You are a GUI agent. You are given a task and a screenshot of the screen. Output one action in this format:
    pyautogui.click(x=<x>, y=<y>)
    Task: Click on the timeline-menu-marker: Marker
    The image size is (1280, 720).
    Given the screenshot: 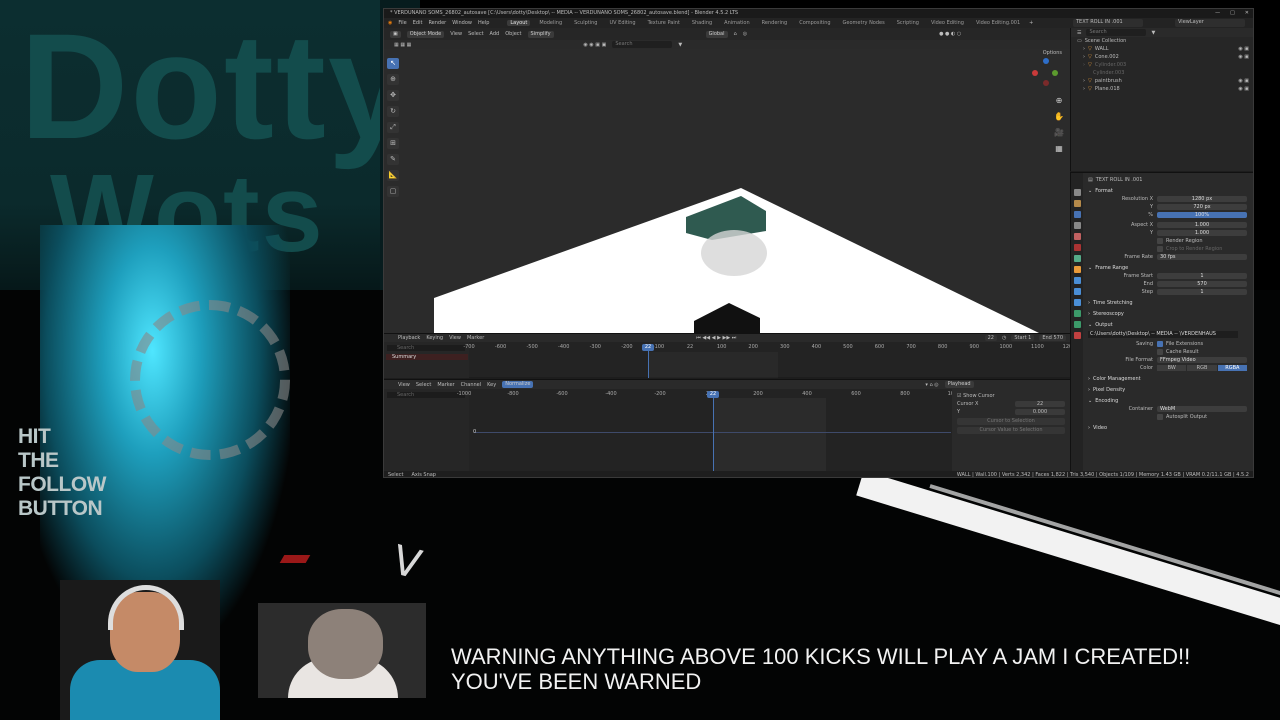 What is the action you would take?
    pyautogui.click(x=475, y=338)
    